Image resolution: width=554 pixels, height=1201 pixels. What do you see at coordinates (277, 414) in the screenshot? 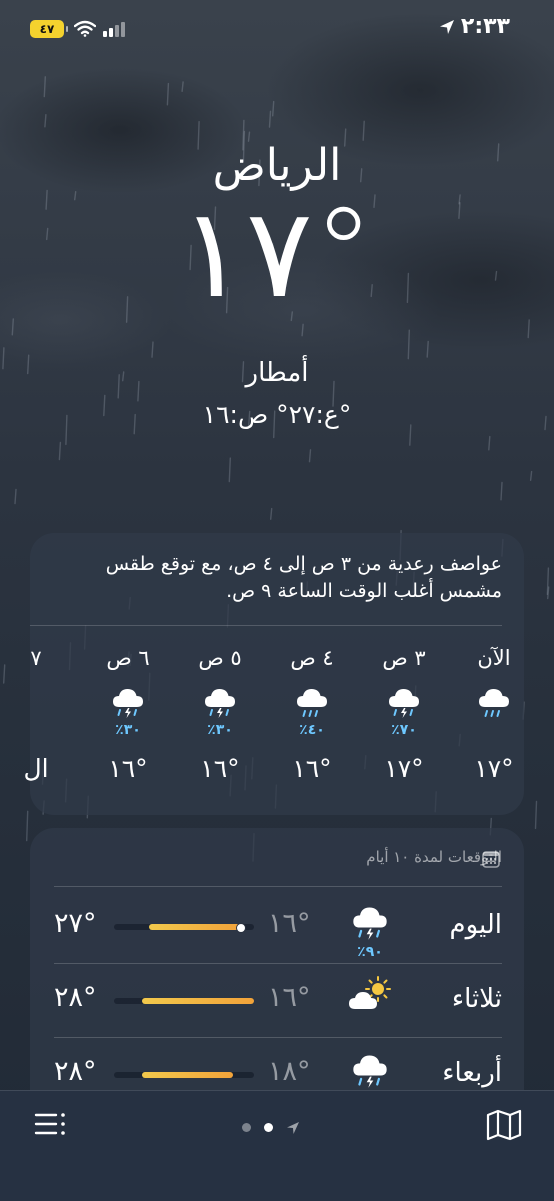
I see `high-low-temperature: ع:٢٧° ص:١٦°` at bounding box center [277, 414].